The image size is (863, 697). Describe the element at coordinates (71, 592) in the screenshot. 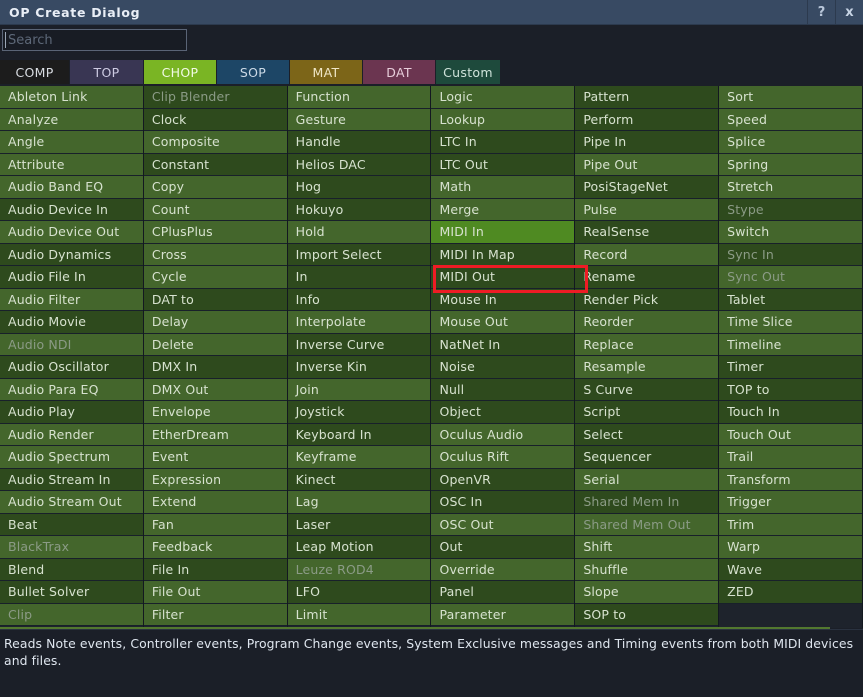

I see `operator-item: Bullet Solver` at that location.